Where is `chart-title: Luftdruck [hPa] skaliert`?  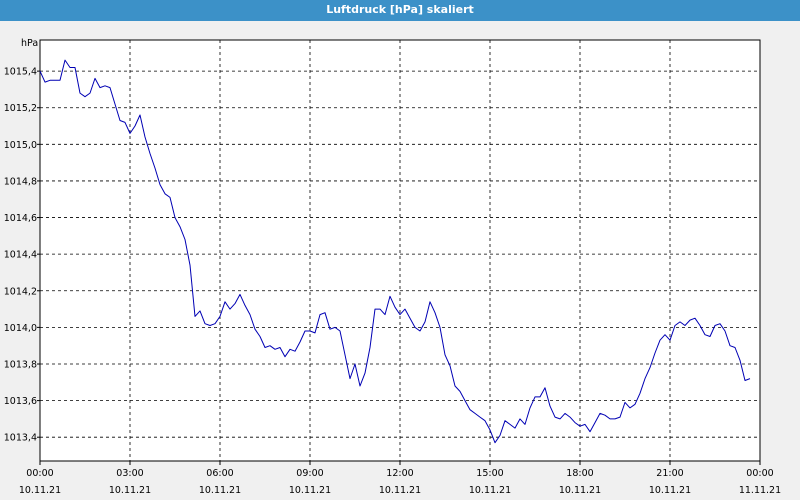 chart-title: Luftdruck [hPa] skaliert is located at coordinates (400, 10).